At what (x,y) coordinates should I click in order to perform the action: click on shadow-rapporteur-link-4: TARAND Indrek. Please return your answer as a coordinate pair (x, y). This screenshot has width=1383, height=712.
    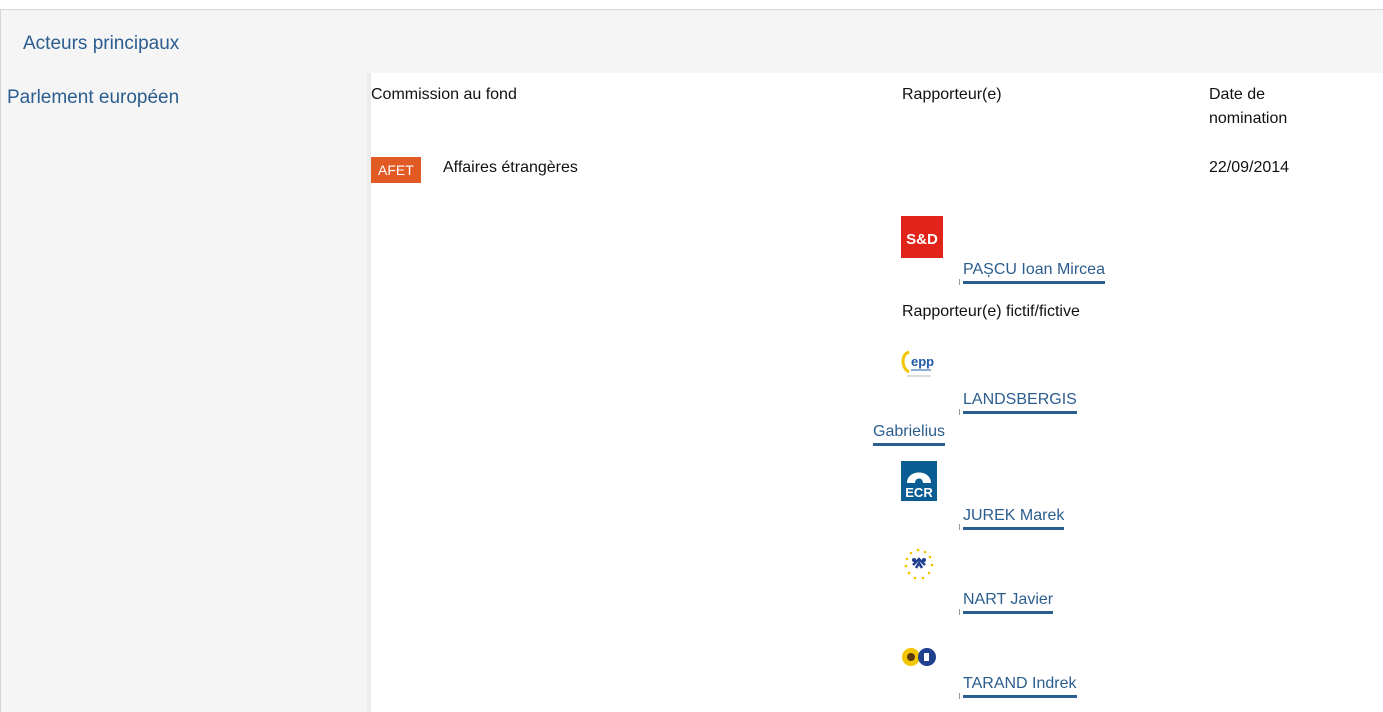
    Looking at the image, I should click on (1020, 685).